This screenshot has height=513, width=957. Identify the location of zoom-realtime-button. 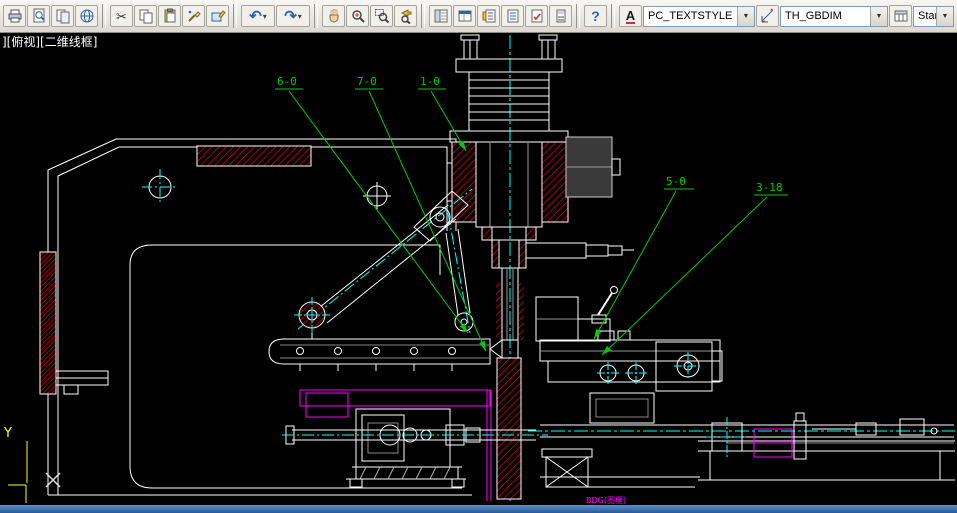
(357, 16).